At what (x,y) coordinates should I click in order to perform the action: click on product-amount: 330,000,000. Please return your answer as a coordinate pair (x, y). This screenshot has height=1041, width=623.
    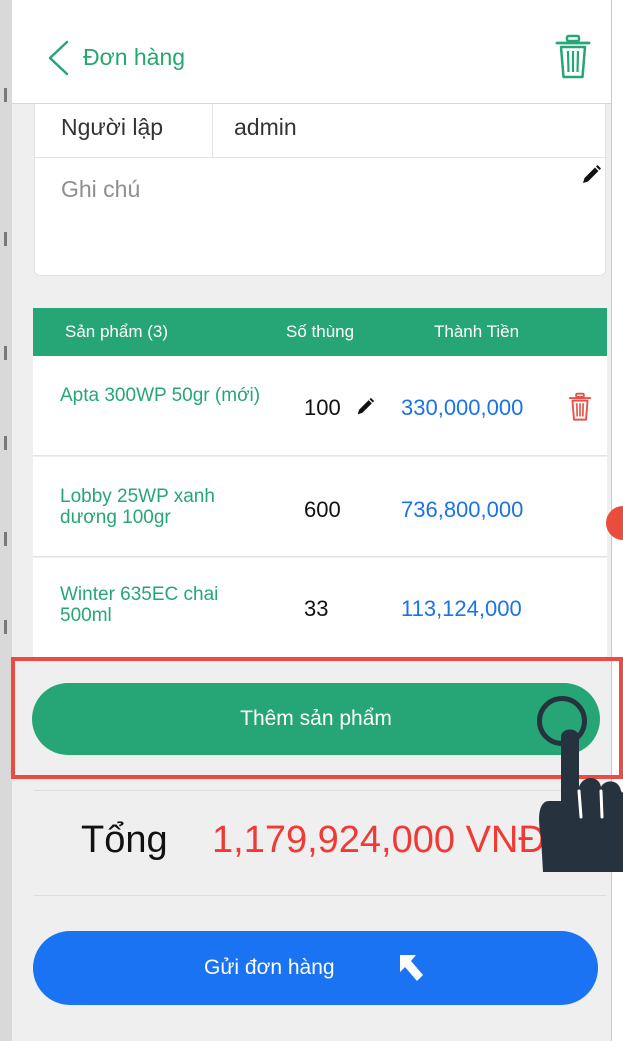
    Looking at the image, I should click on (462, 407).